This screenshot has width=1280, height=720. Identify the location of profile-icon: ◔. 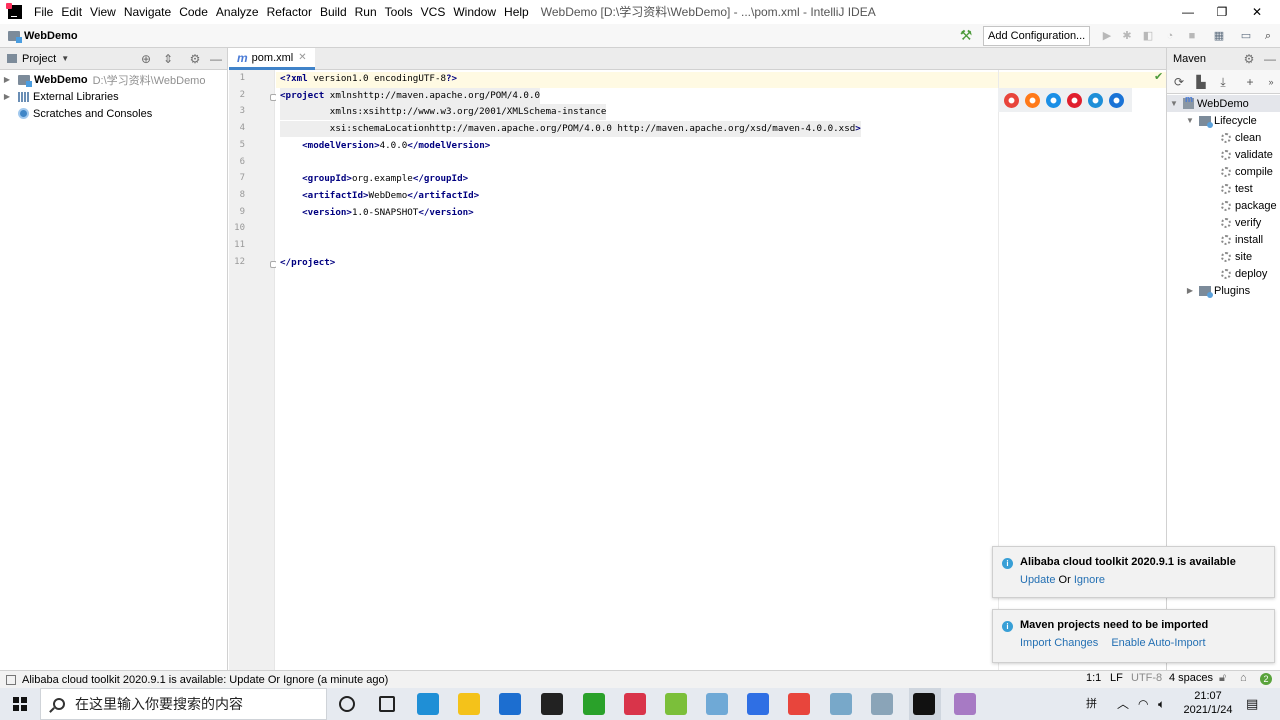
(1170, 36).